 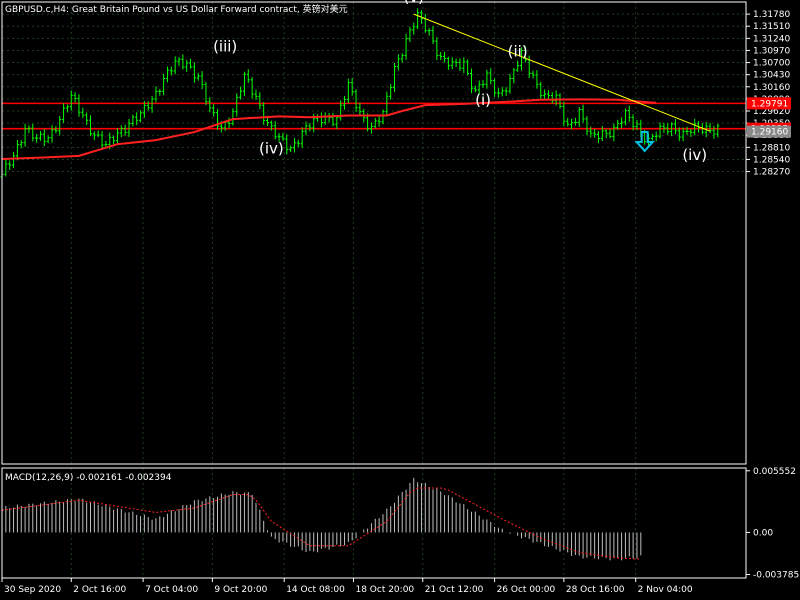 What do you see at coordinates (771, 173) in the screenshot?
I see `price-tick-label: 1.28270` at bounding box center [771, 173].